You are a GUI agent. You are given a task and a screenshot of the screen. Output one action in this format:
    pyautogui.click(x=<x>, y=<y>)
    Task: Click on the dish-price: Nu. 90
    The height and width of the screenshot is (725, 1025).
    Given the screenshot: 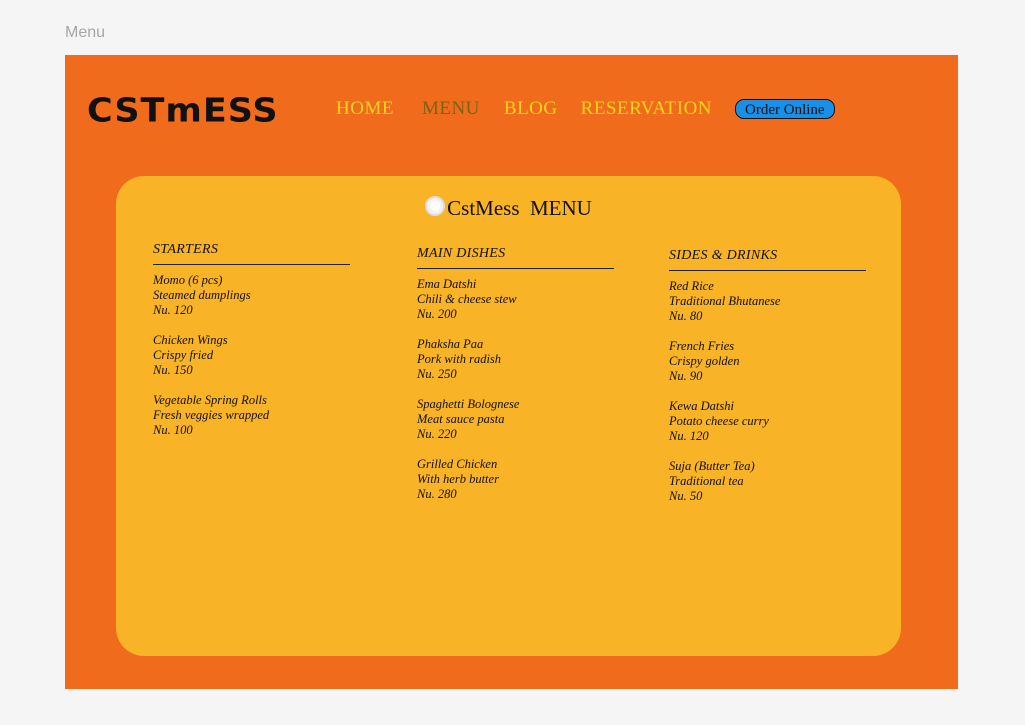 What is the action you would take?
    pyautogui.click(x=686, y=376)
    